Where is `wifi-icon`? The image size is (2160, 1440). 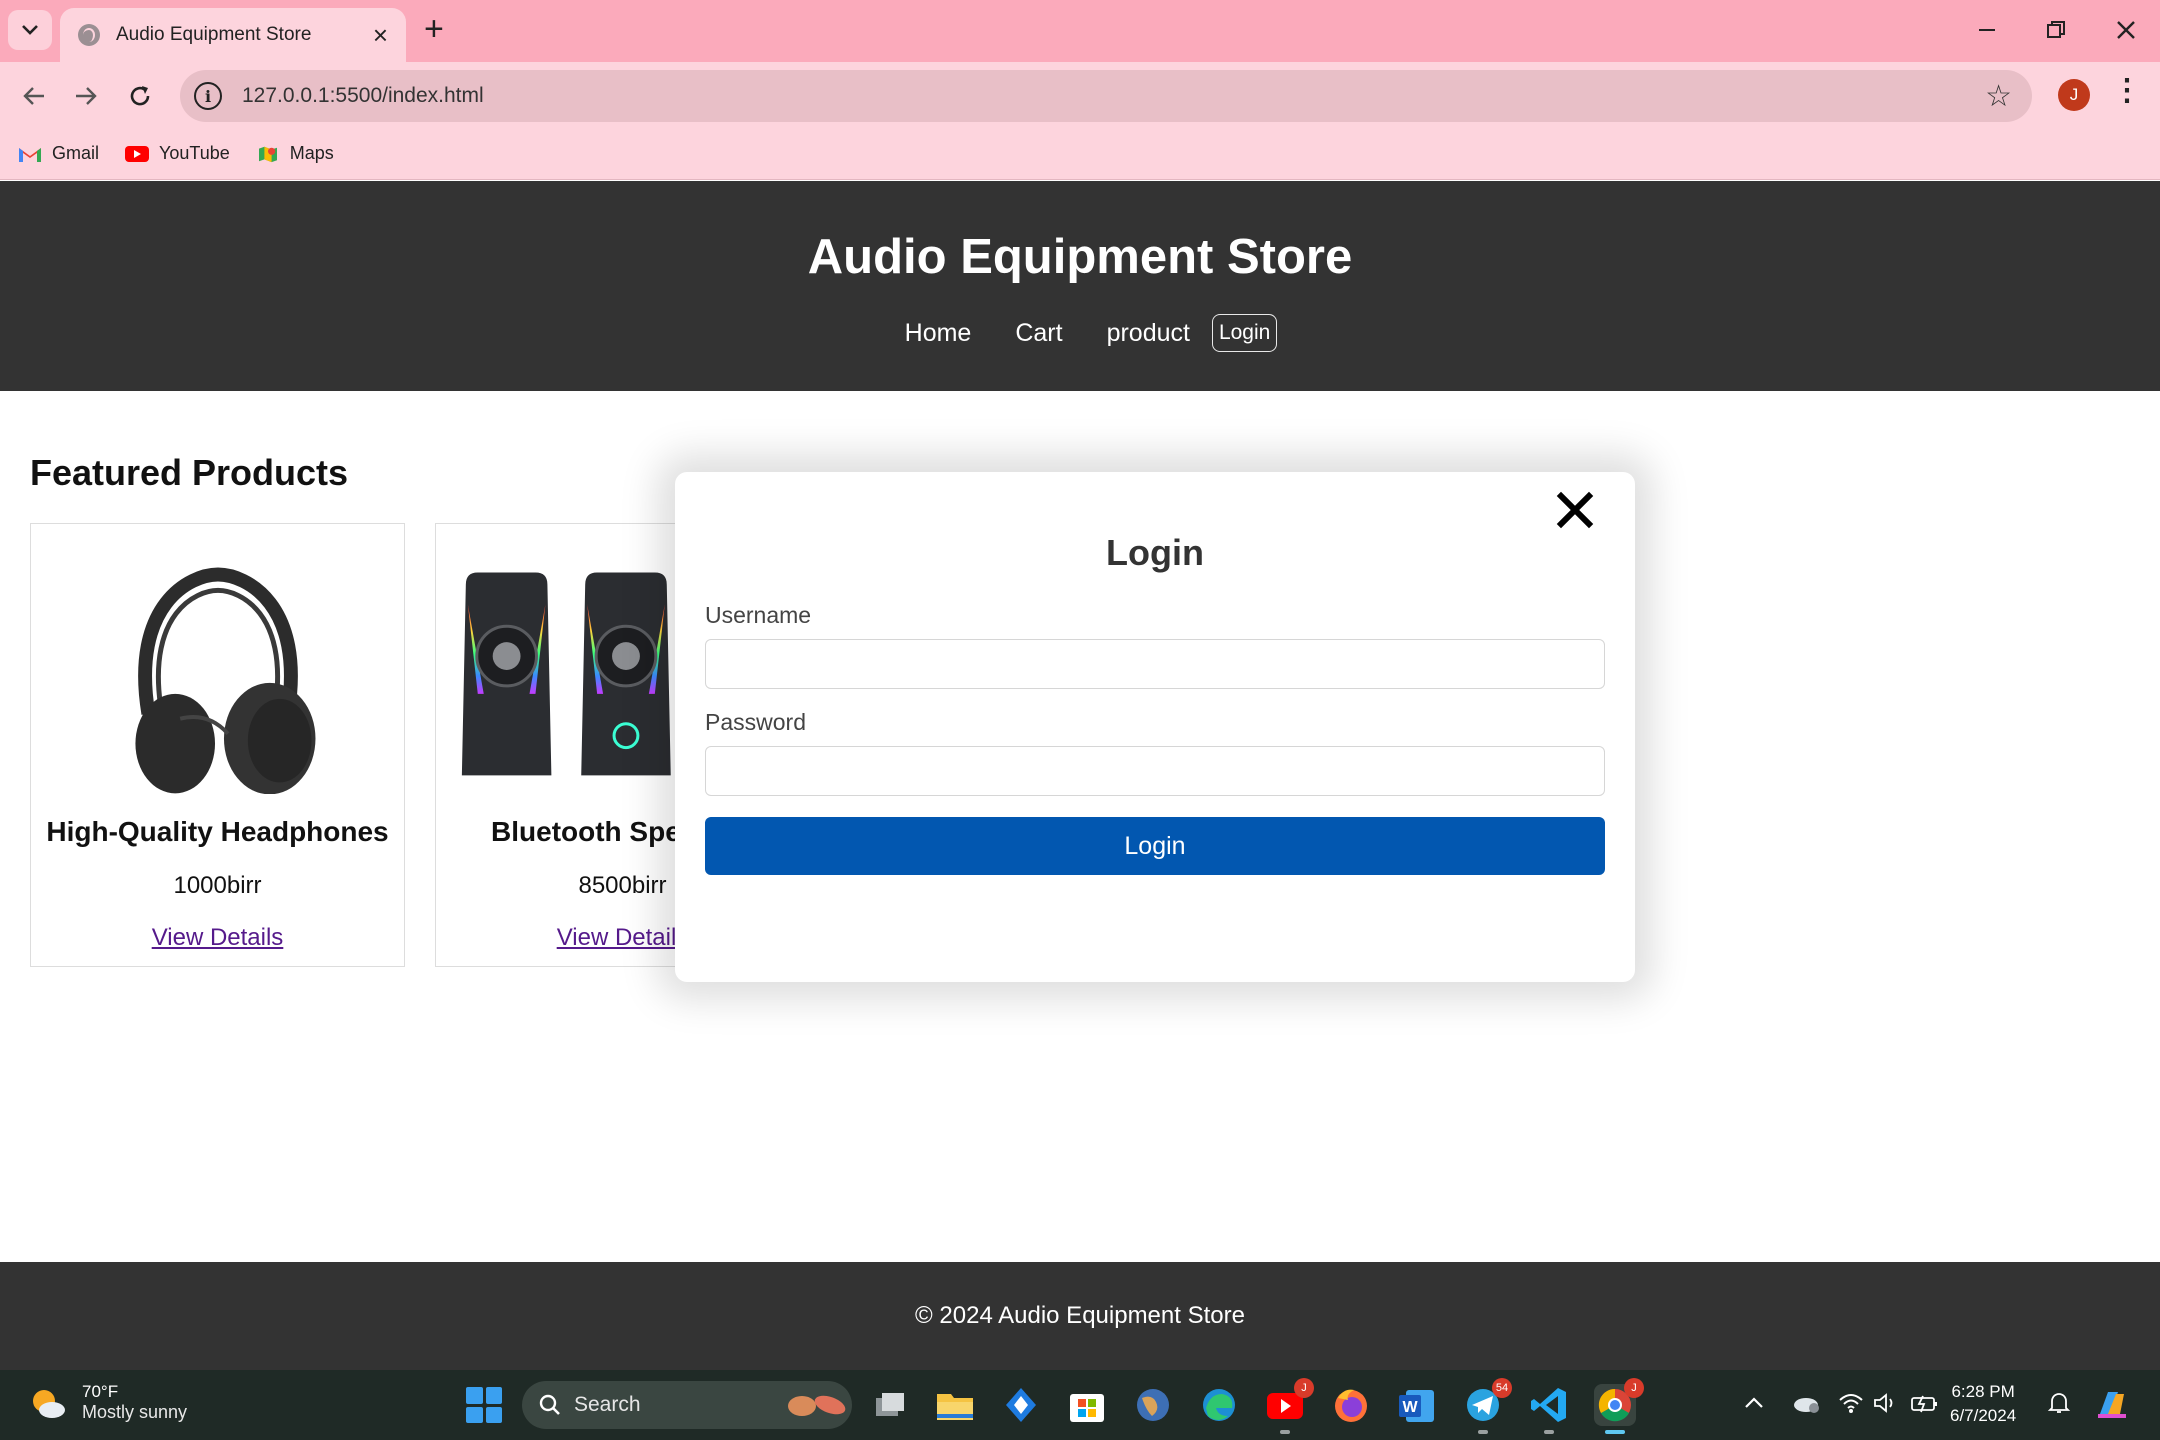
wifi-icon is located at coordinates (1851, 1406).